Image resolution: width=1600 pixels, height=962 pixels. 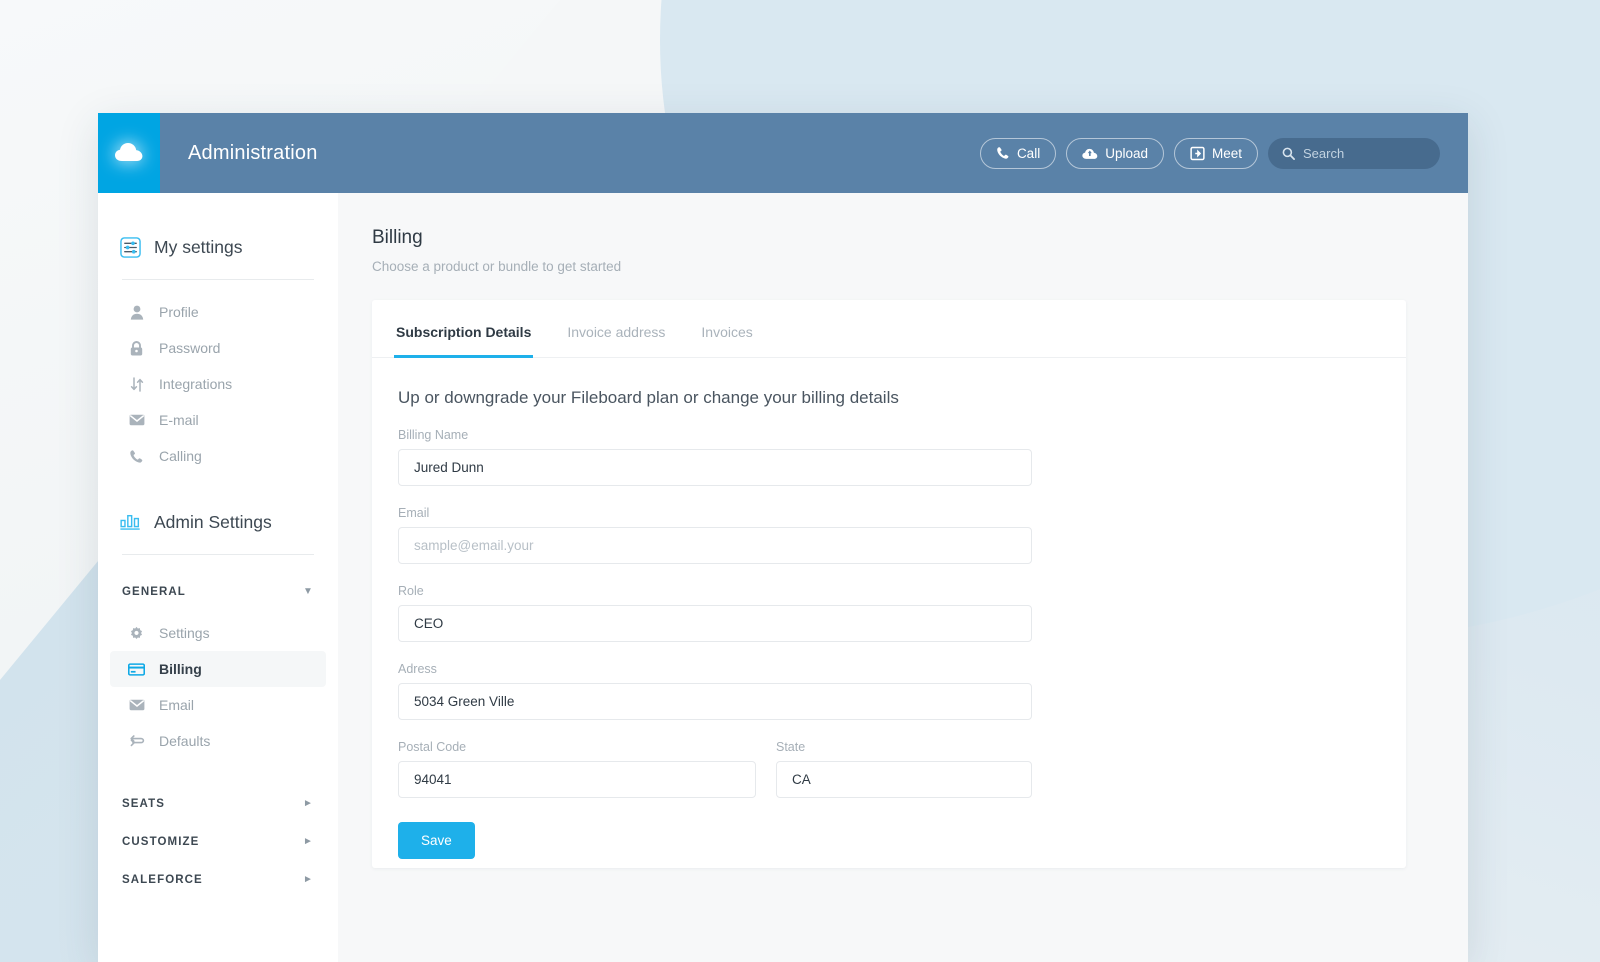 What do you see at coordinates (414, 513) in the screenshot?
I see `field-label: Email` at bounding box center [414, 513].